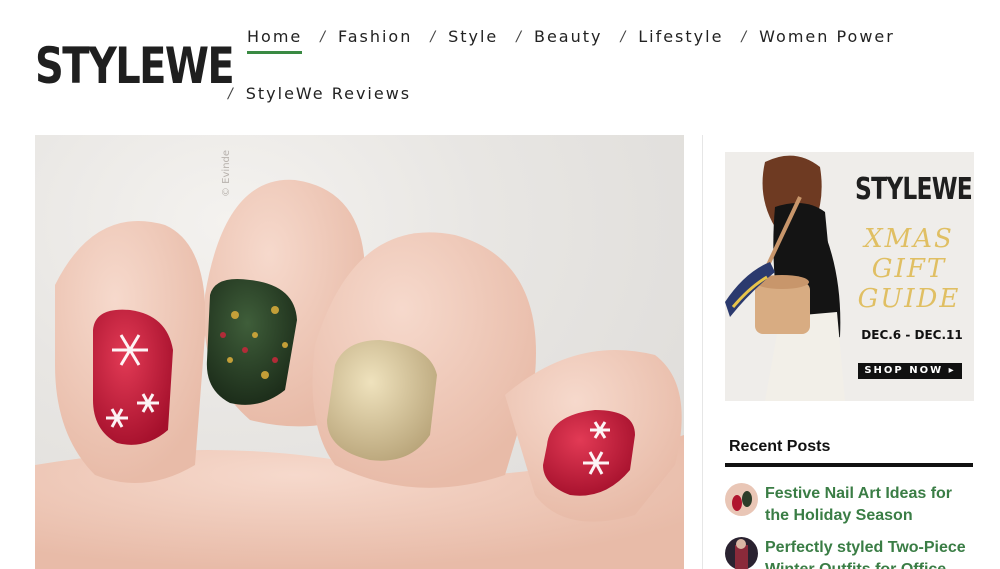  Describe the element at coordinates (780, 446) in the screenshot. I see `recent-posts-heading: Recent Posts` at that location.